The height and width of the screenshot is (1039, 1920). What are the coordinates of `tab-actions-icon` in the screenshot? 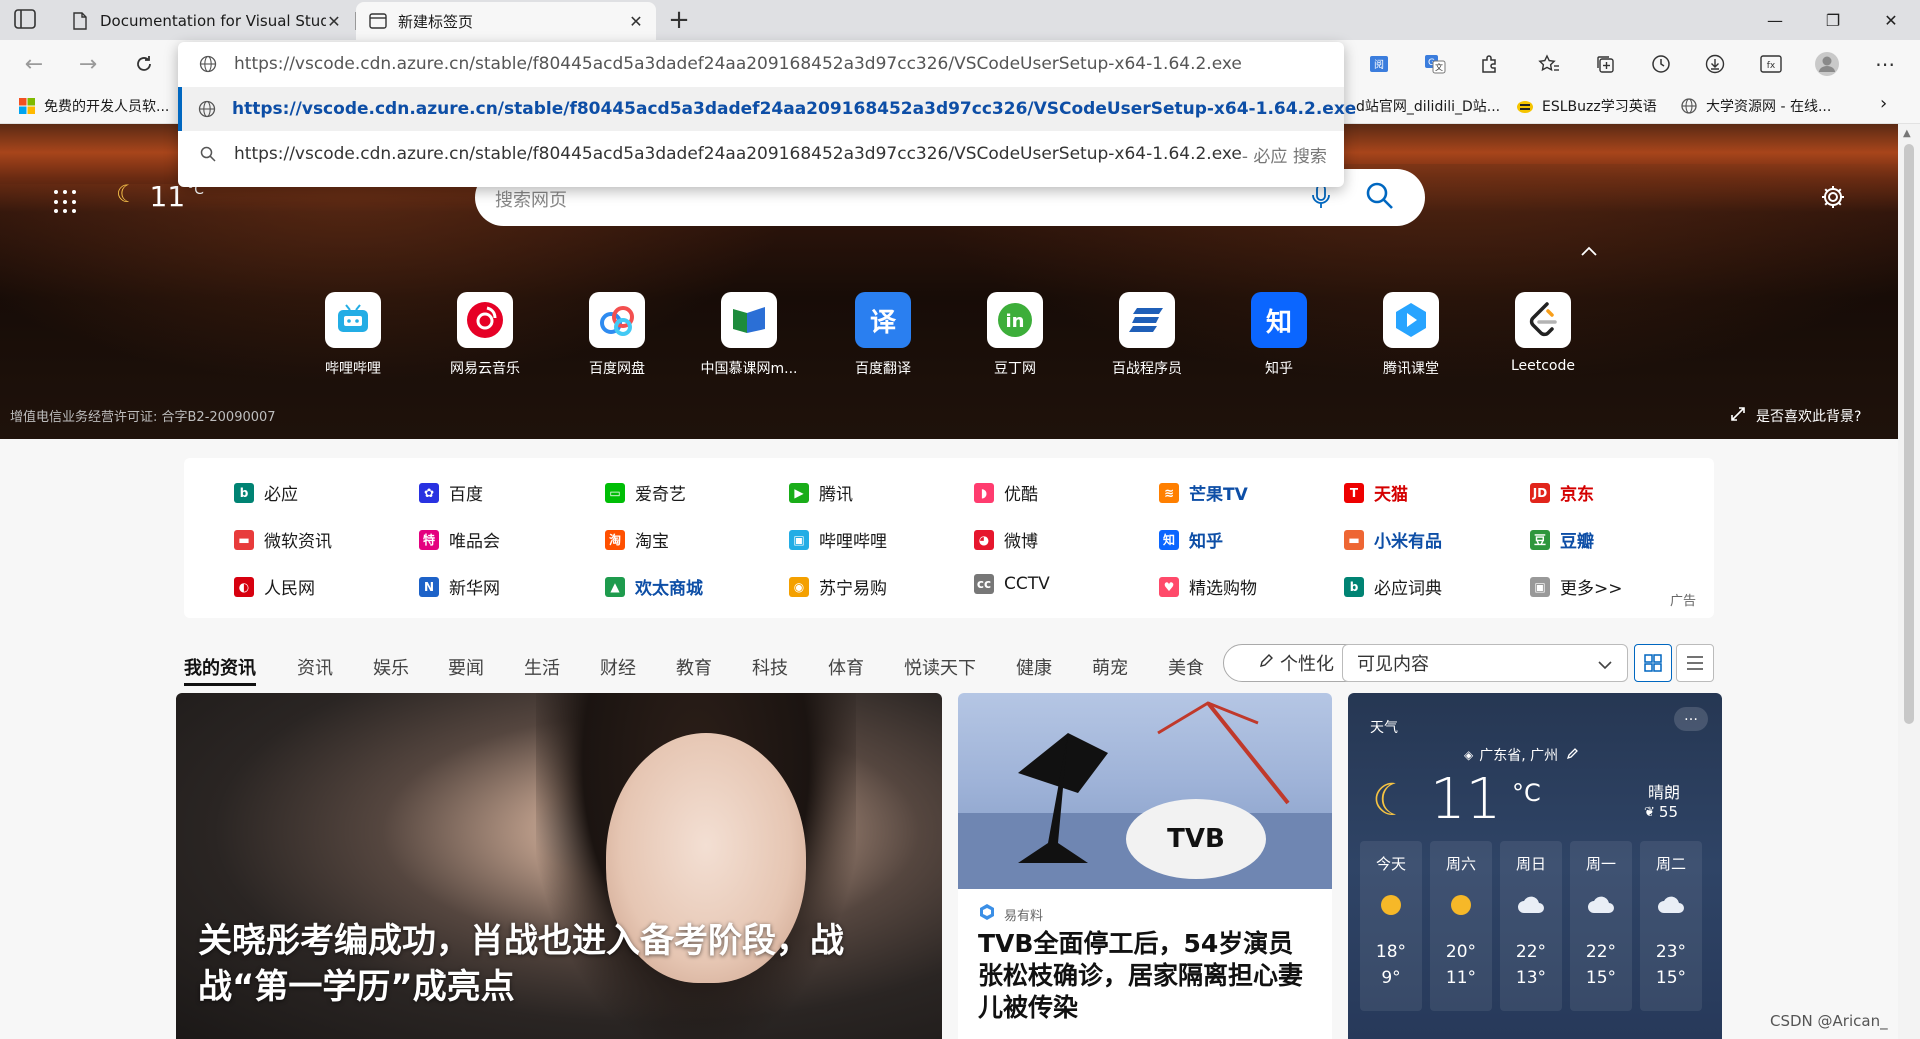 It's located at (26, 20).